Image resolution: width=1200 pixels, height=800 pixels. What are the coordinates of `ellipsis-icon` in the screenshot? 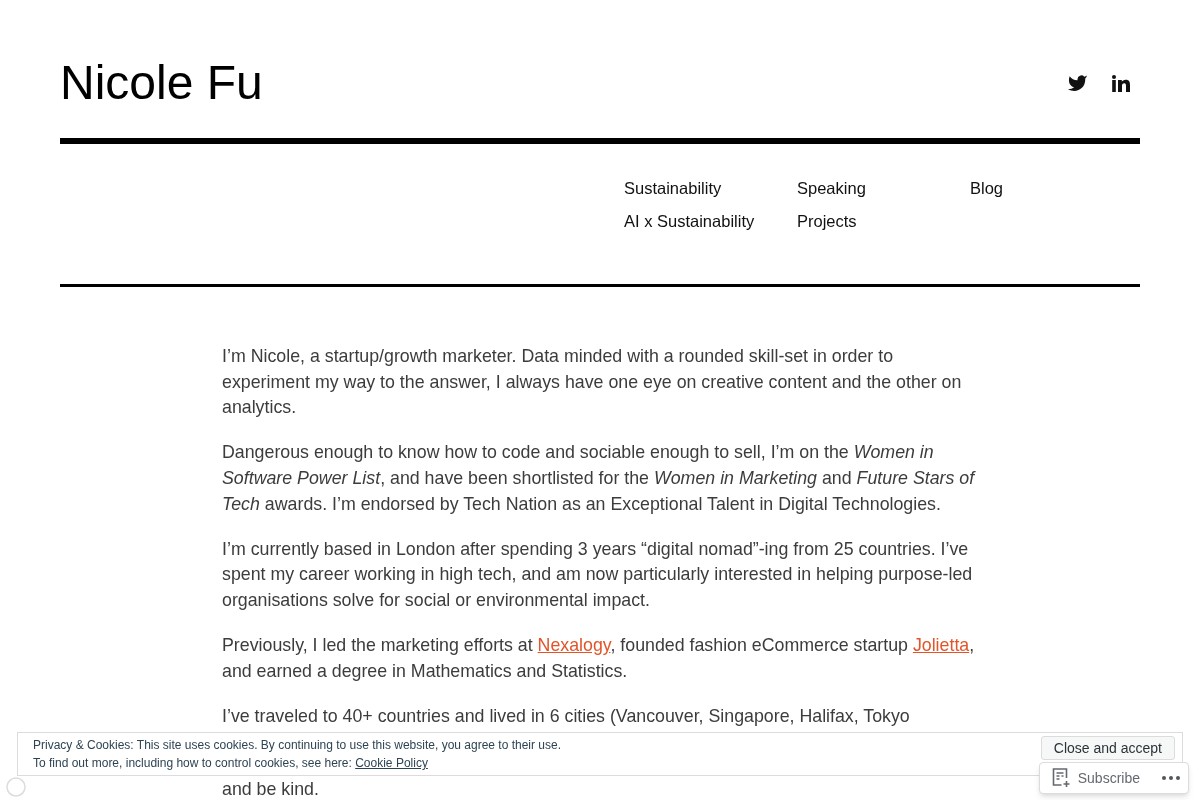 It's located at (1171, 778).